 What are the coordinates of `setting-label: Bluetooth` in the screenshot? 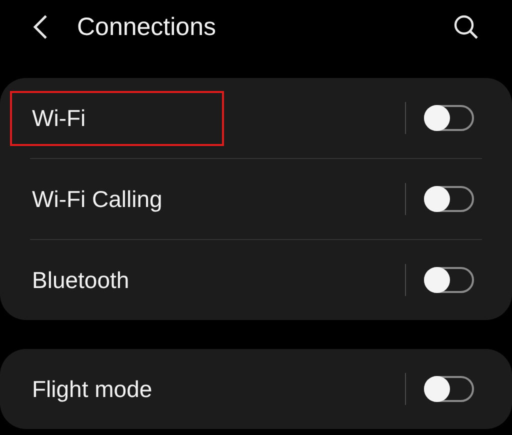 It's located at (81, 280).